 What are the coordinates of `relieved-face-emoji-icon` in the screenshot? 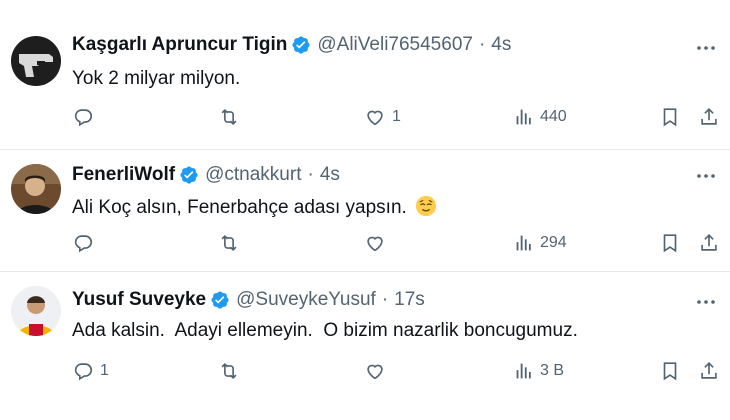 It's located at (425, 206).